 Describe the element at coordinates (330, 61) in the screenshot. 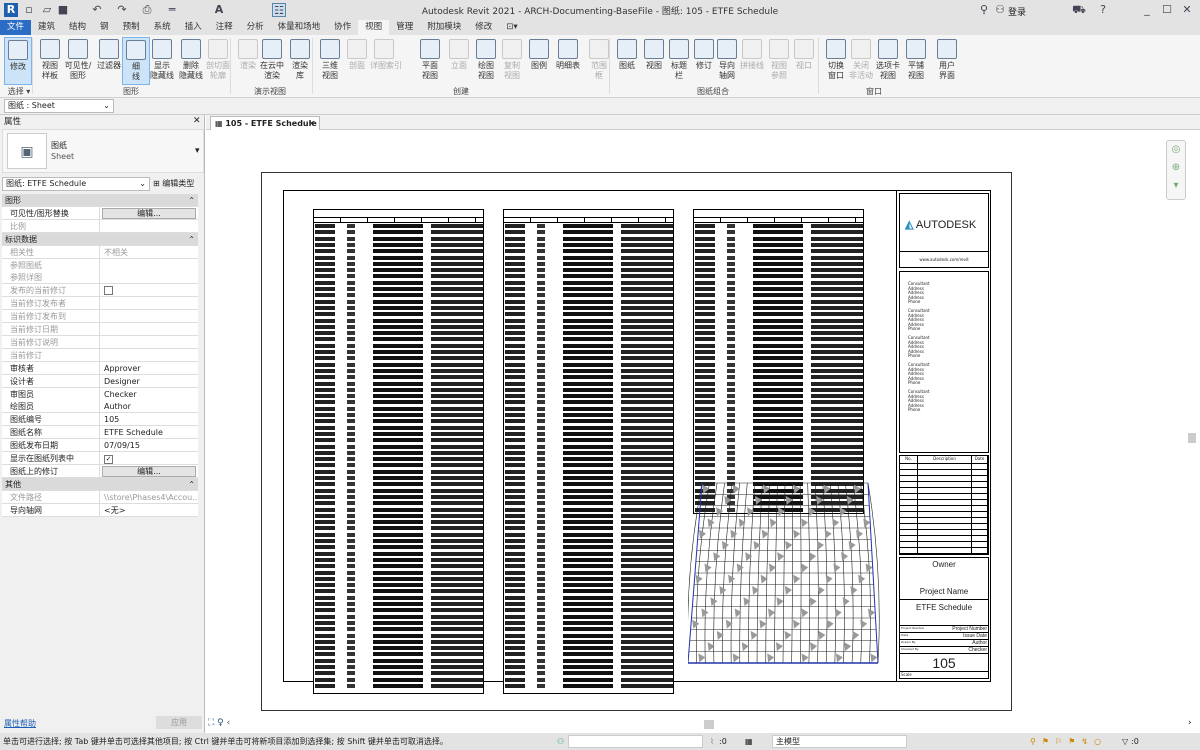

I see `ribbon-button-11: 三维 视图` at that location.